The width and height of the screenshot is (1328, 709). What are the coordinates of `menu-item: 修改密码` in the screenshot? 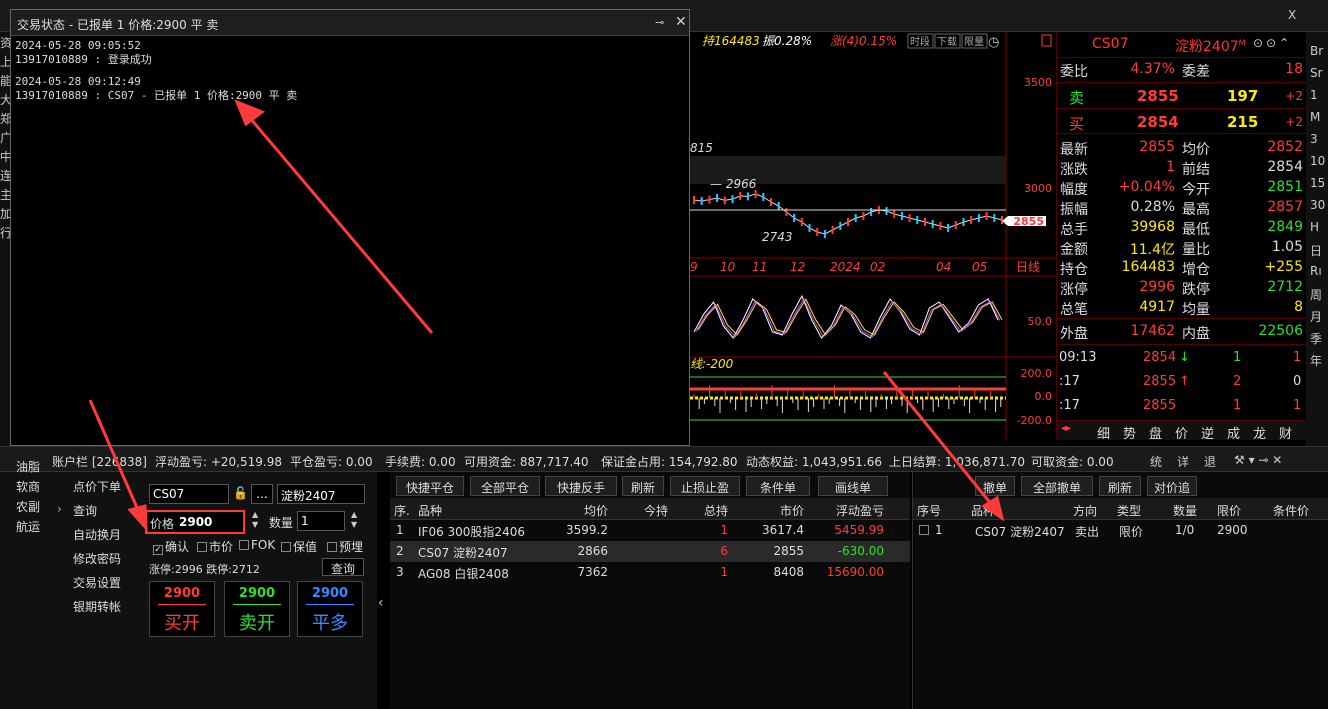 It's located at (97, 558).